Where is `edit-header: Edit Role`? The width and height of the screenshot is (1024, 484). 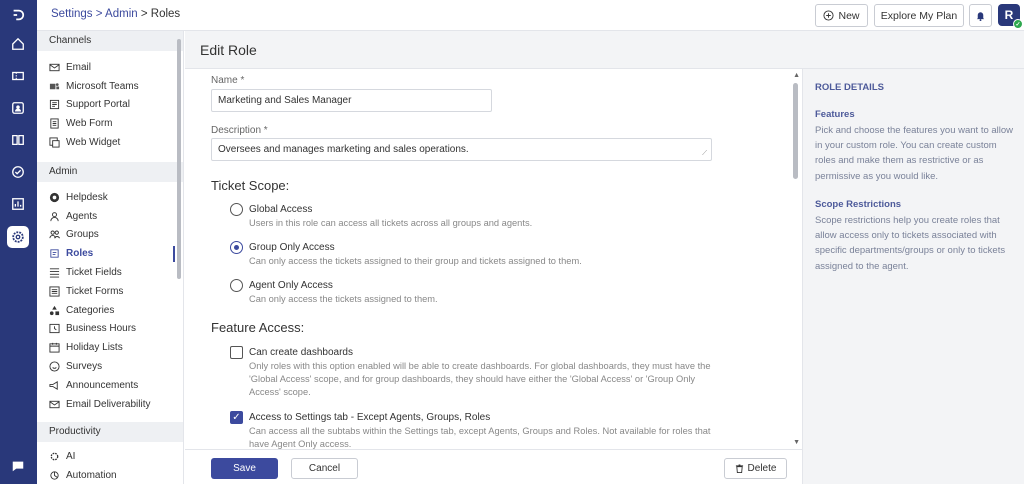
edit-header: Edit Role is located at coordinates (604, 50).